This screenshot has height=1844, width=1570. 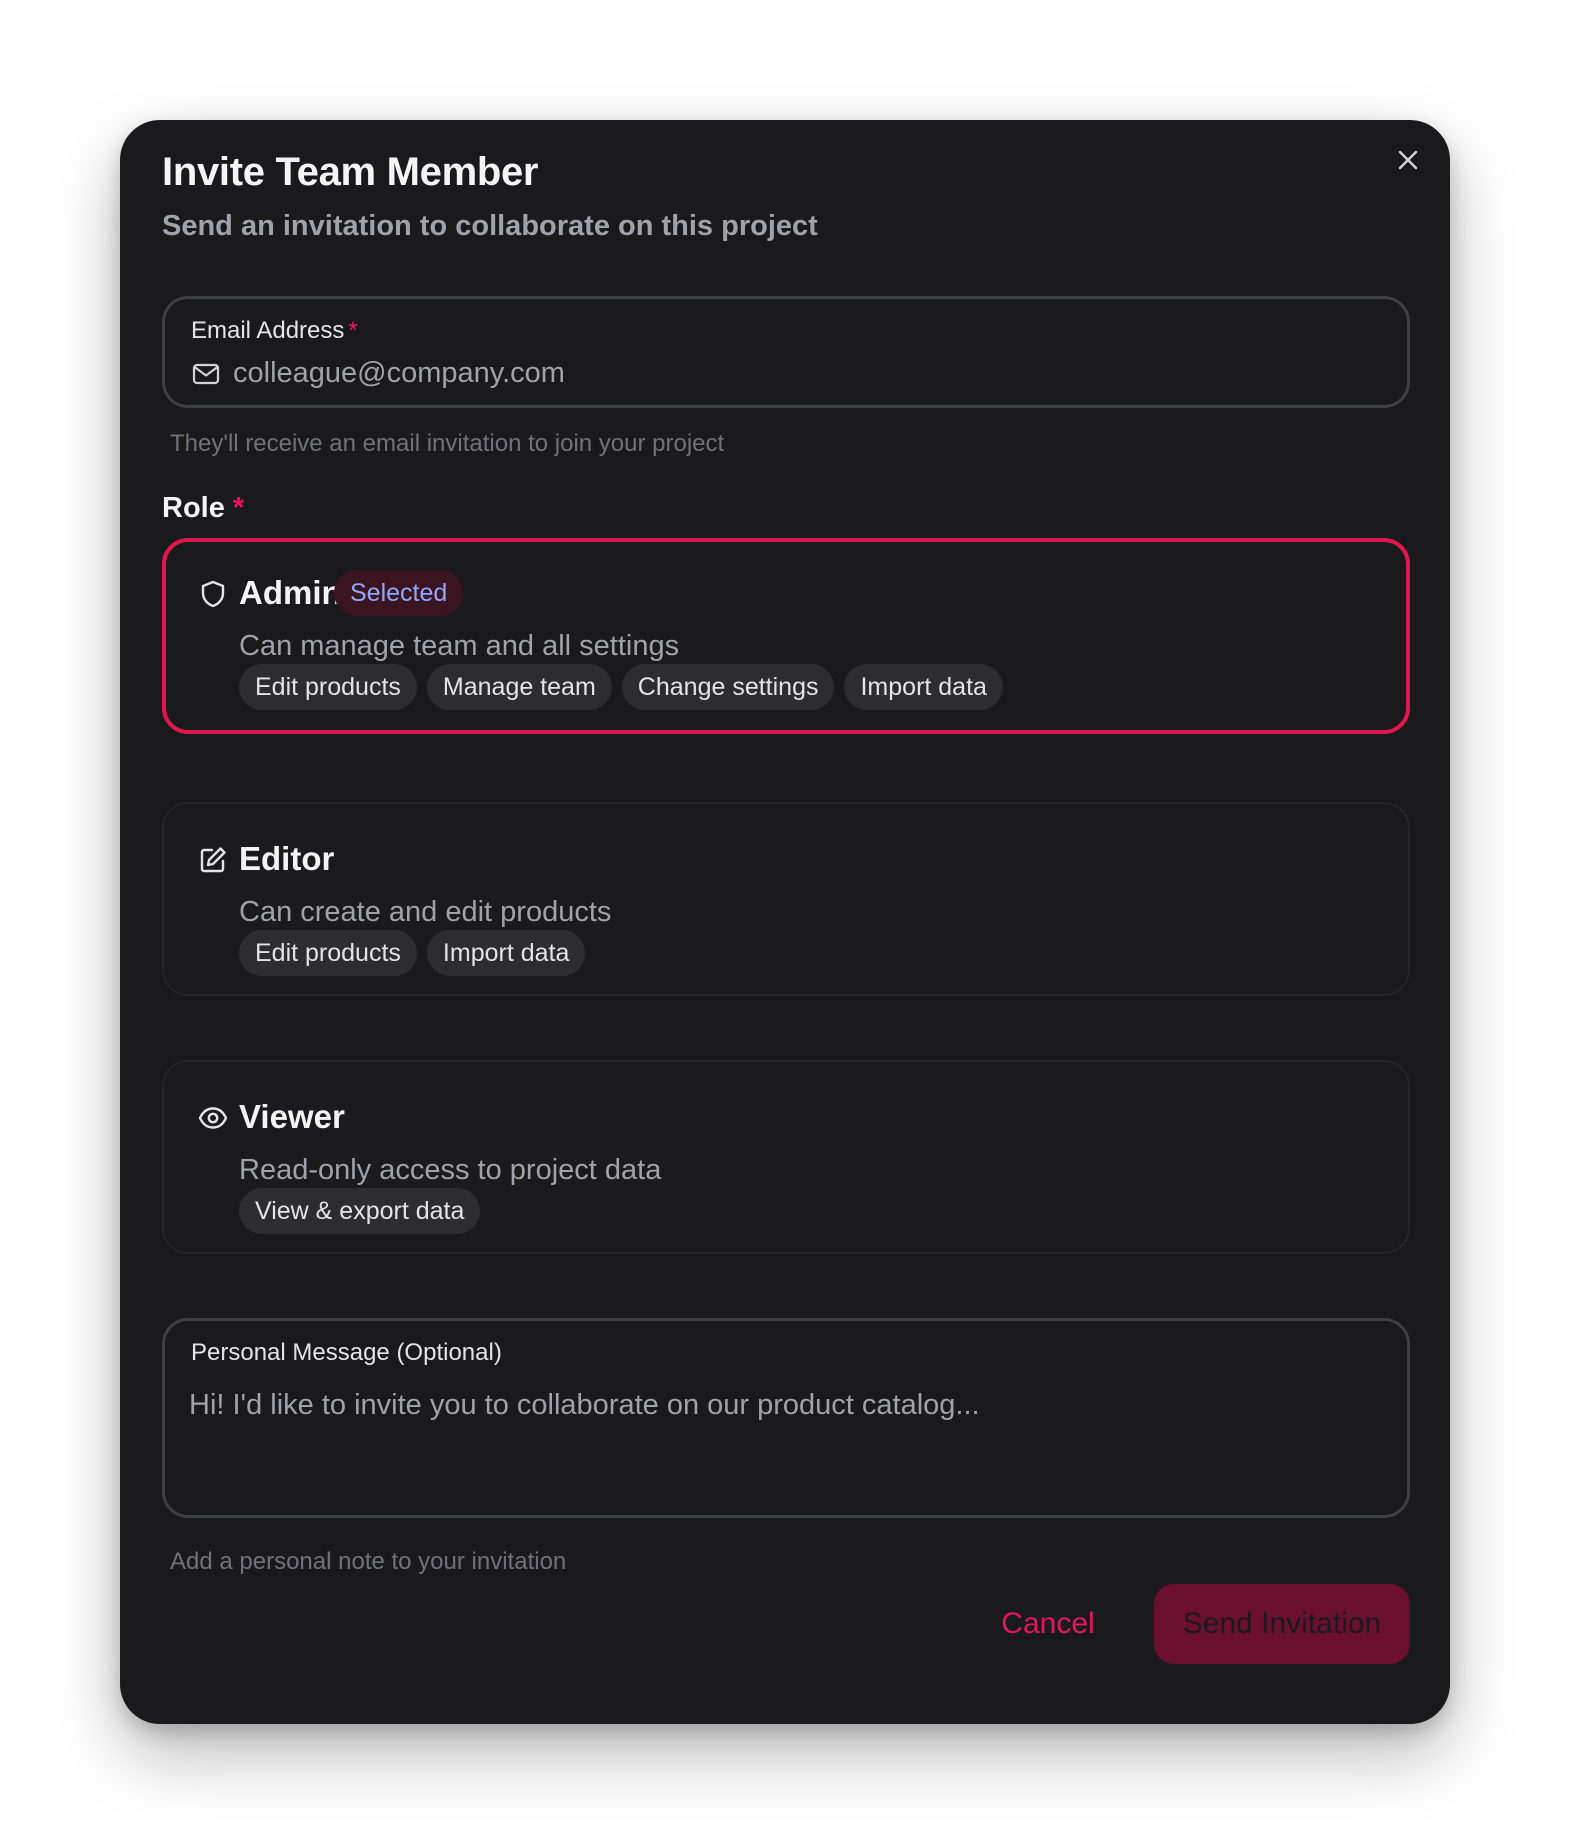 I want to click on selected-badge: Selected, so click(x=399, y=593).